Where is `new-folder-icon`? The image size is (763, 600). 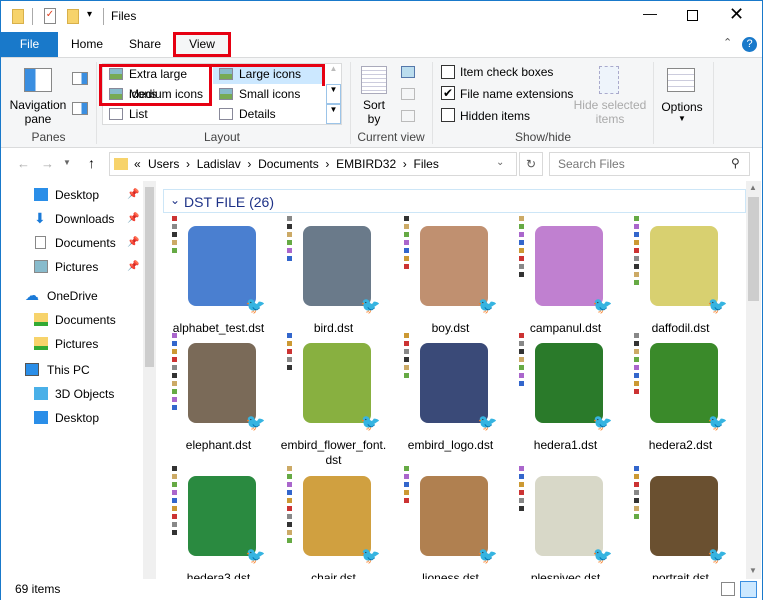
new-folder-icon is located at coordinates (73, 16).